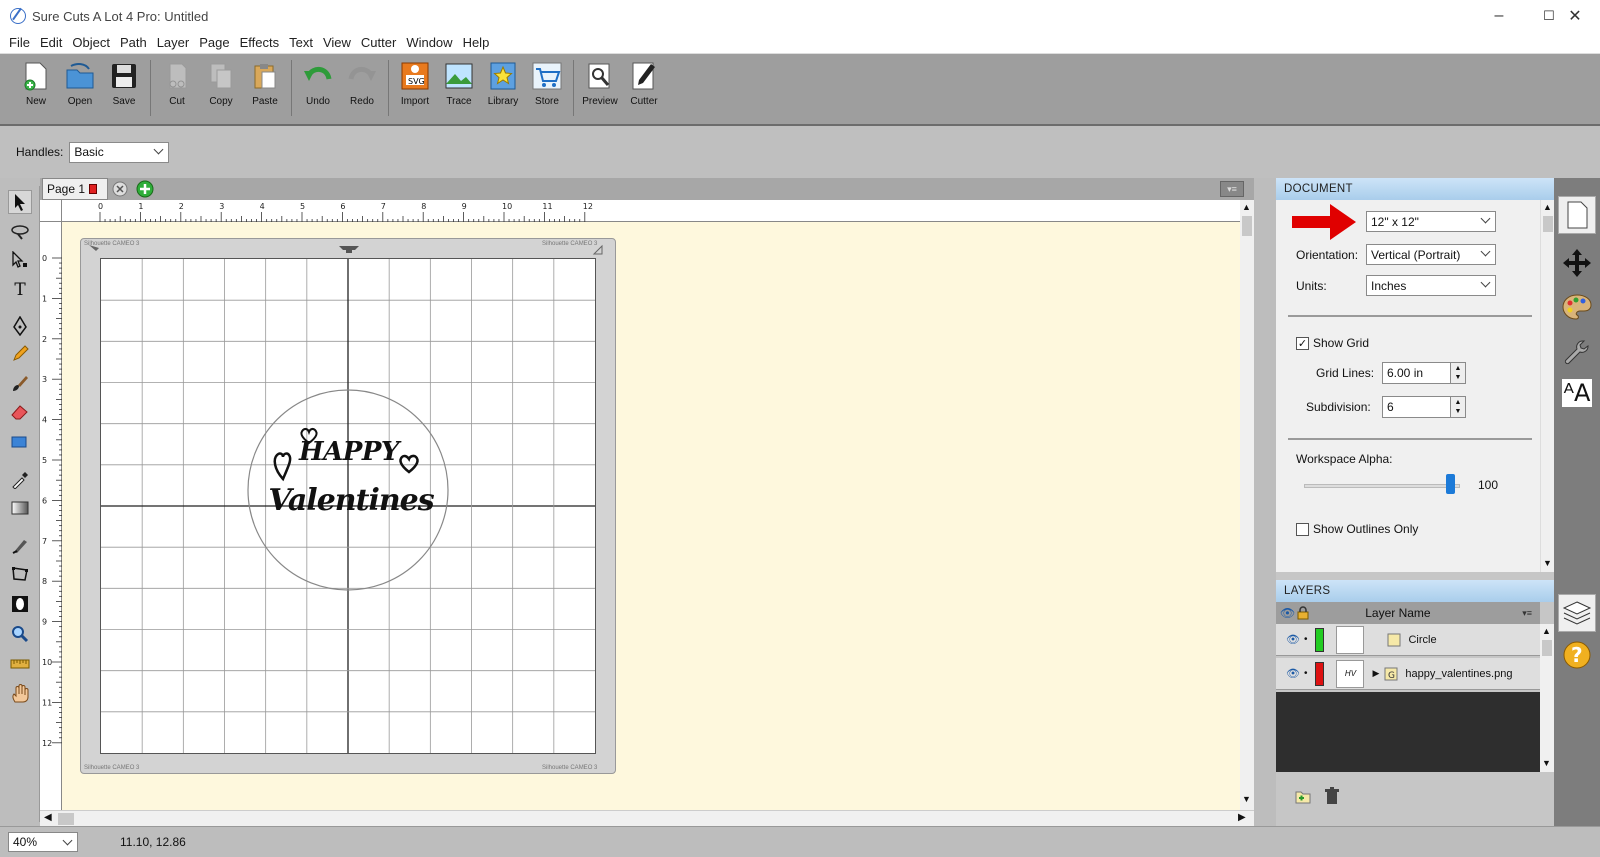 The image size is (1600, 857). I want to click on preview-button: Preview, so click(600, 83).